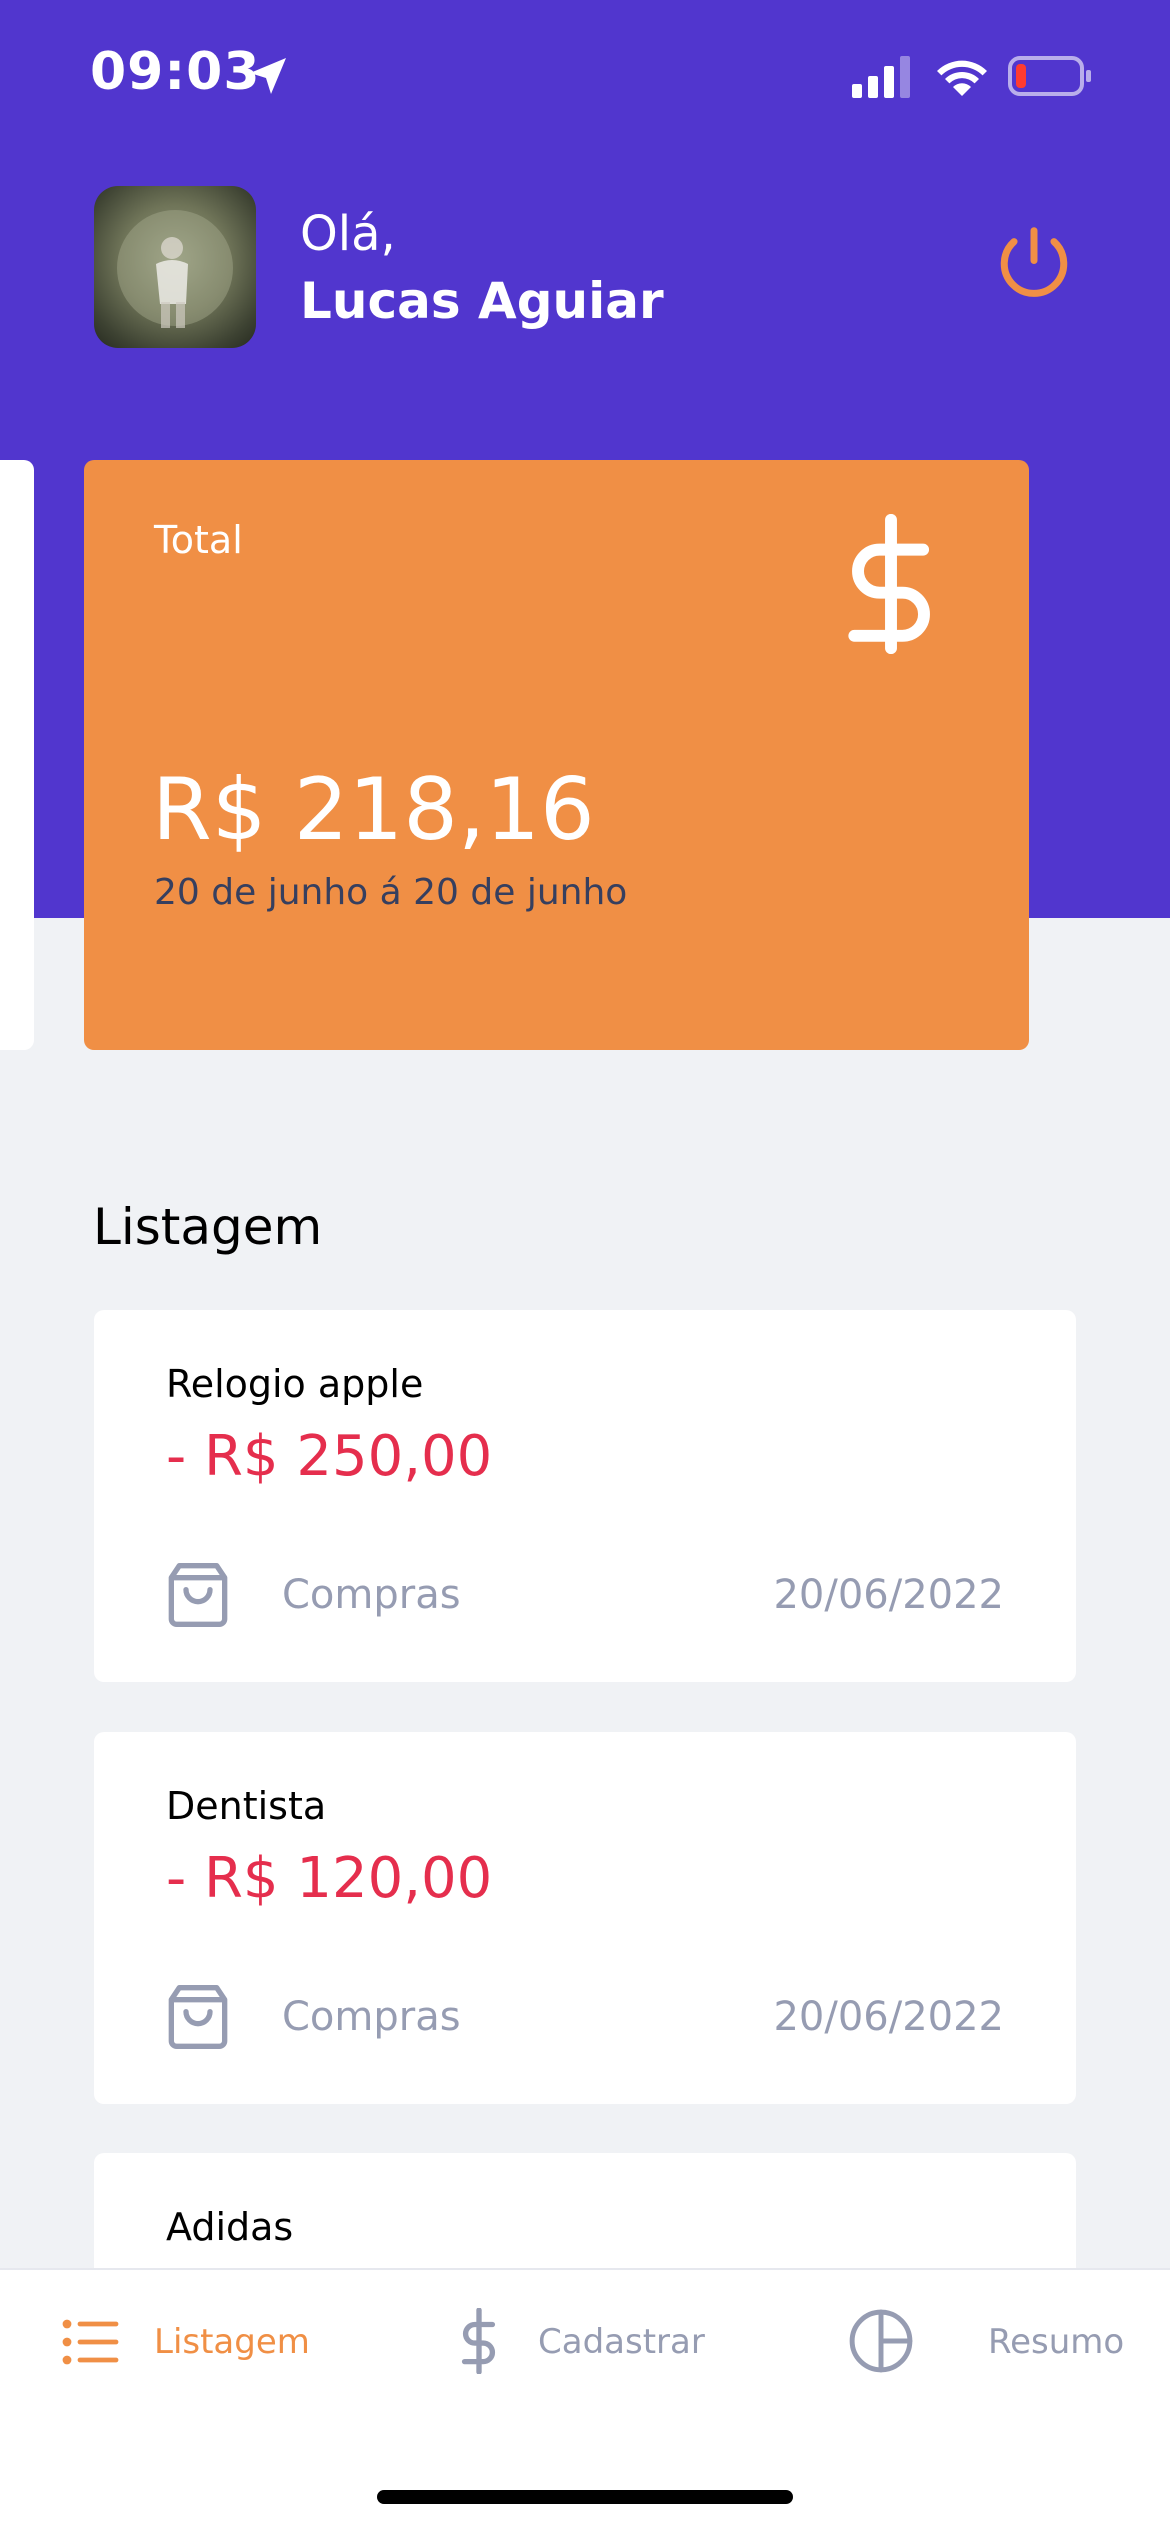 The height and width of the screenshot is (2532, 1170). I want to click on transaction-title: Adidas, so click(230, 2227).